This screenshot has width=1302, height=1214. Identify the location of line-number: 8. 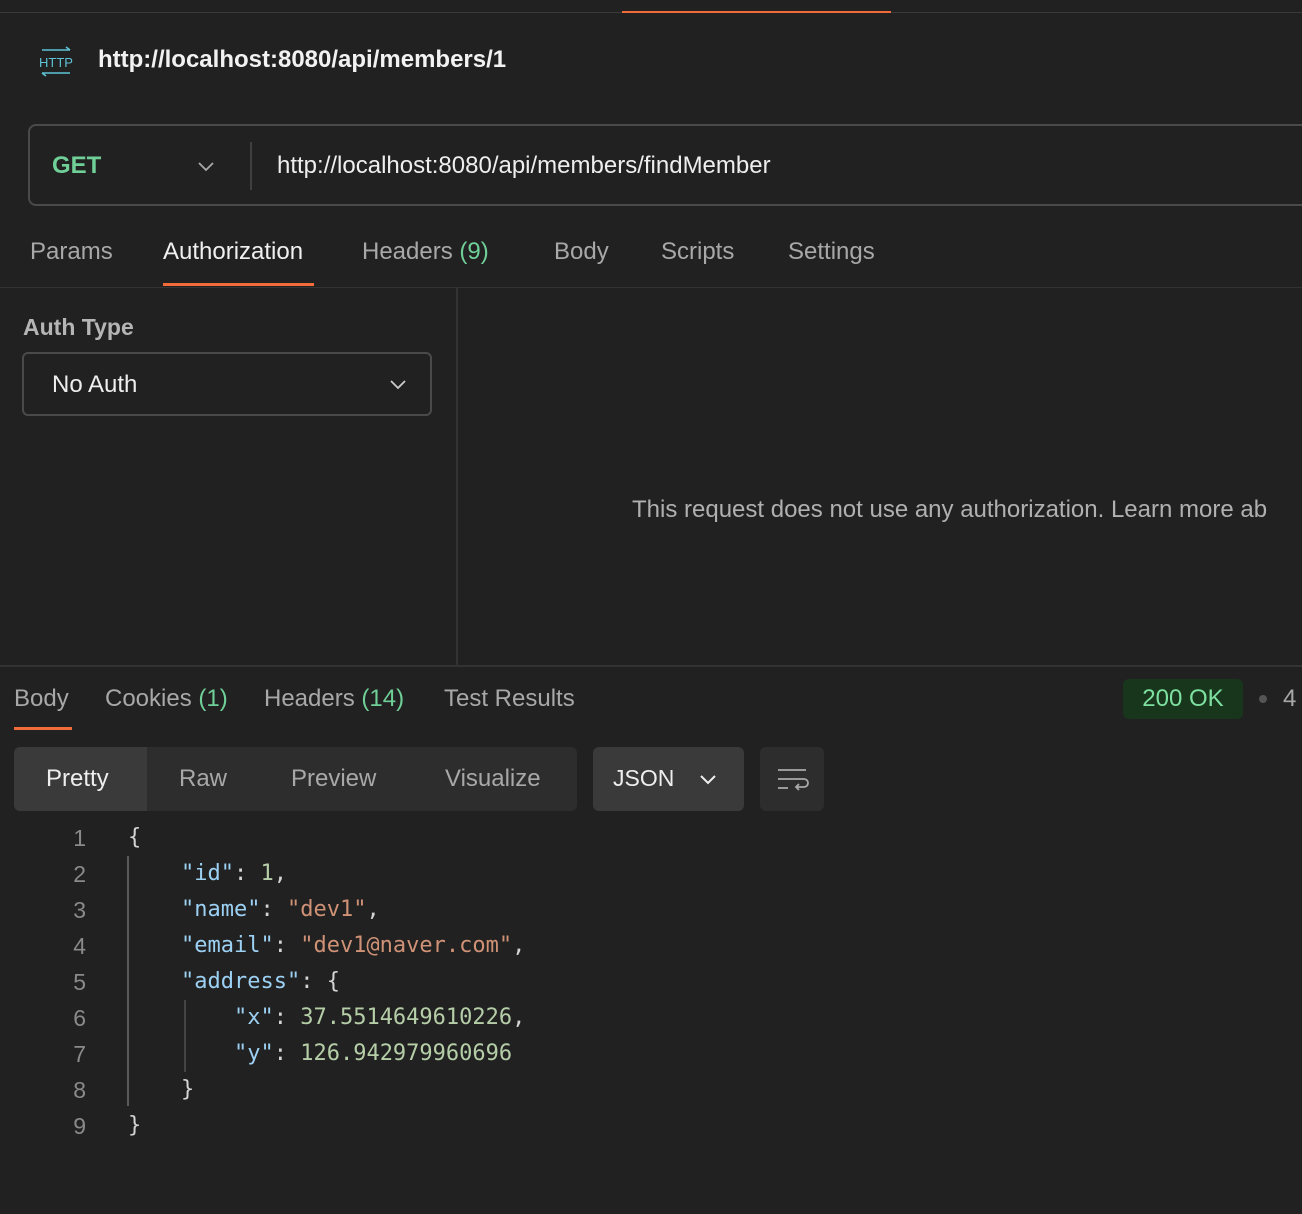
(79, 1090).